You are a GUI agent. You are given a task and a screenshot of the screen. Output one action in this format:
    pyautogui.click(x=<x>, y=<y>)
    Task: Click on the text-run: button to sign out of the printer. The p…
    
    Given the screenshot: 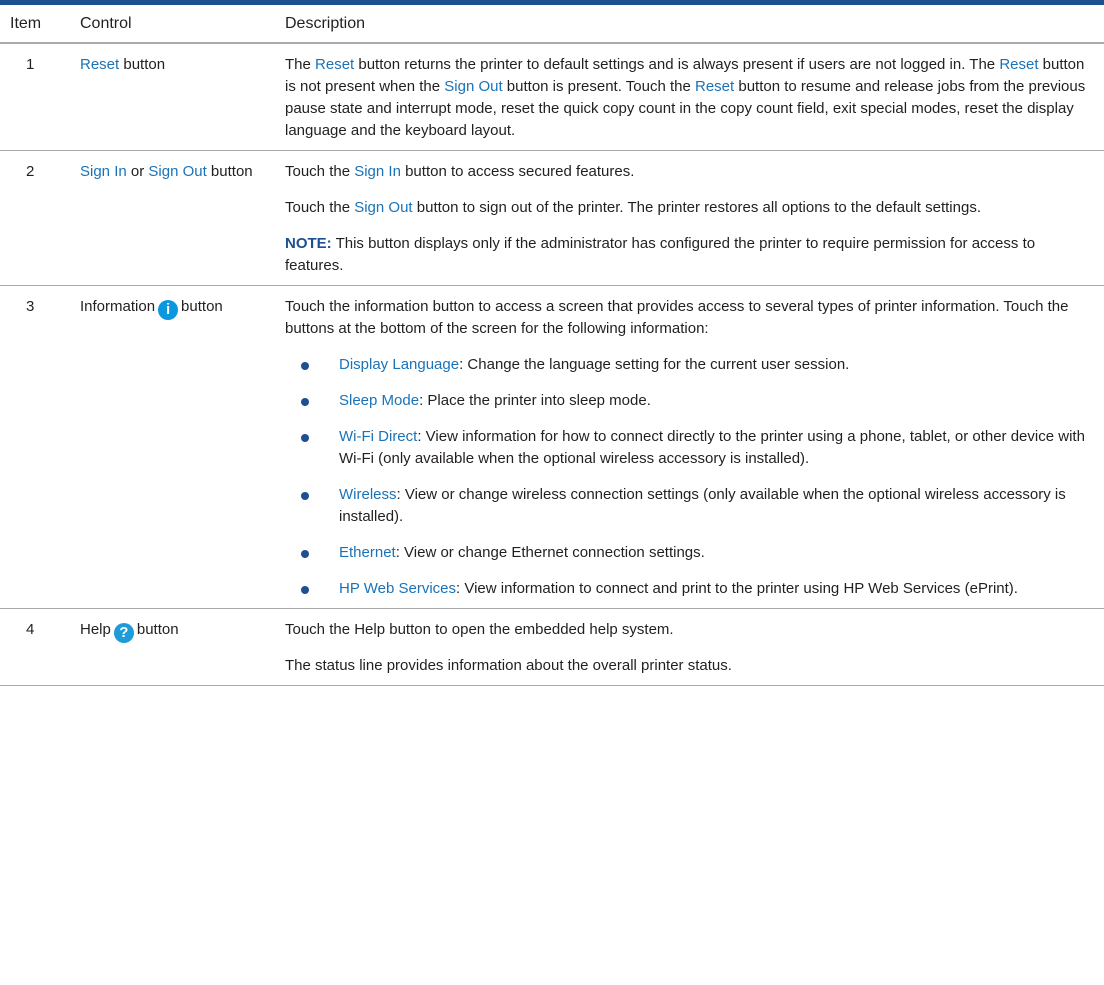 What is the action you would take?
    pyautogui.click(x=696, y=207)
    